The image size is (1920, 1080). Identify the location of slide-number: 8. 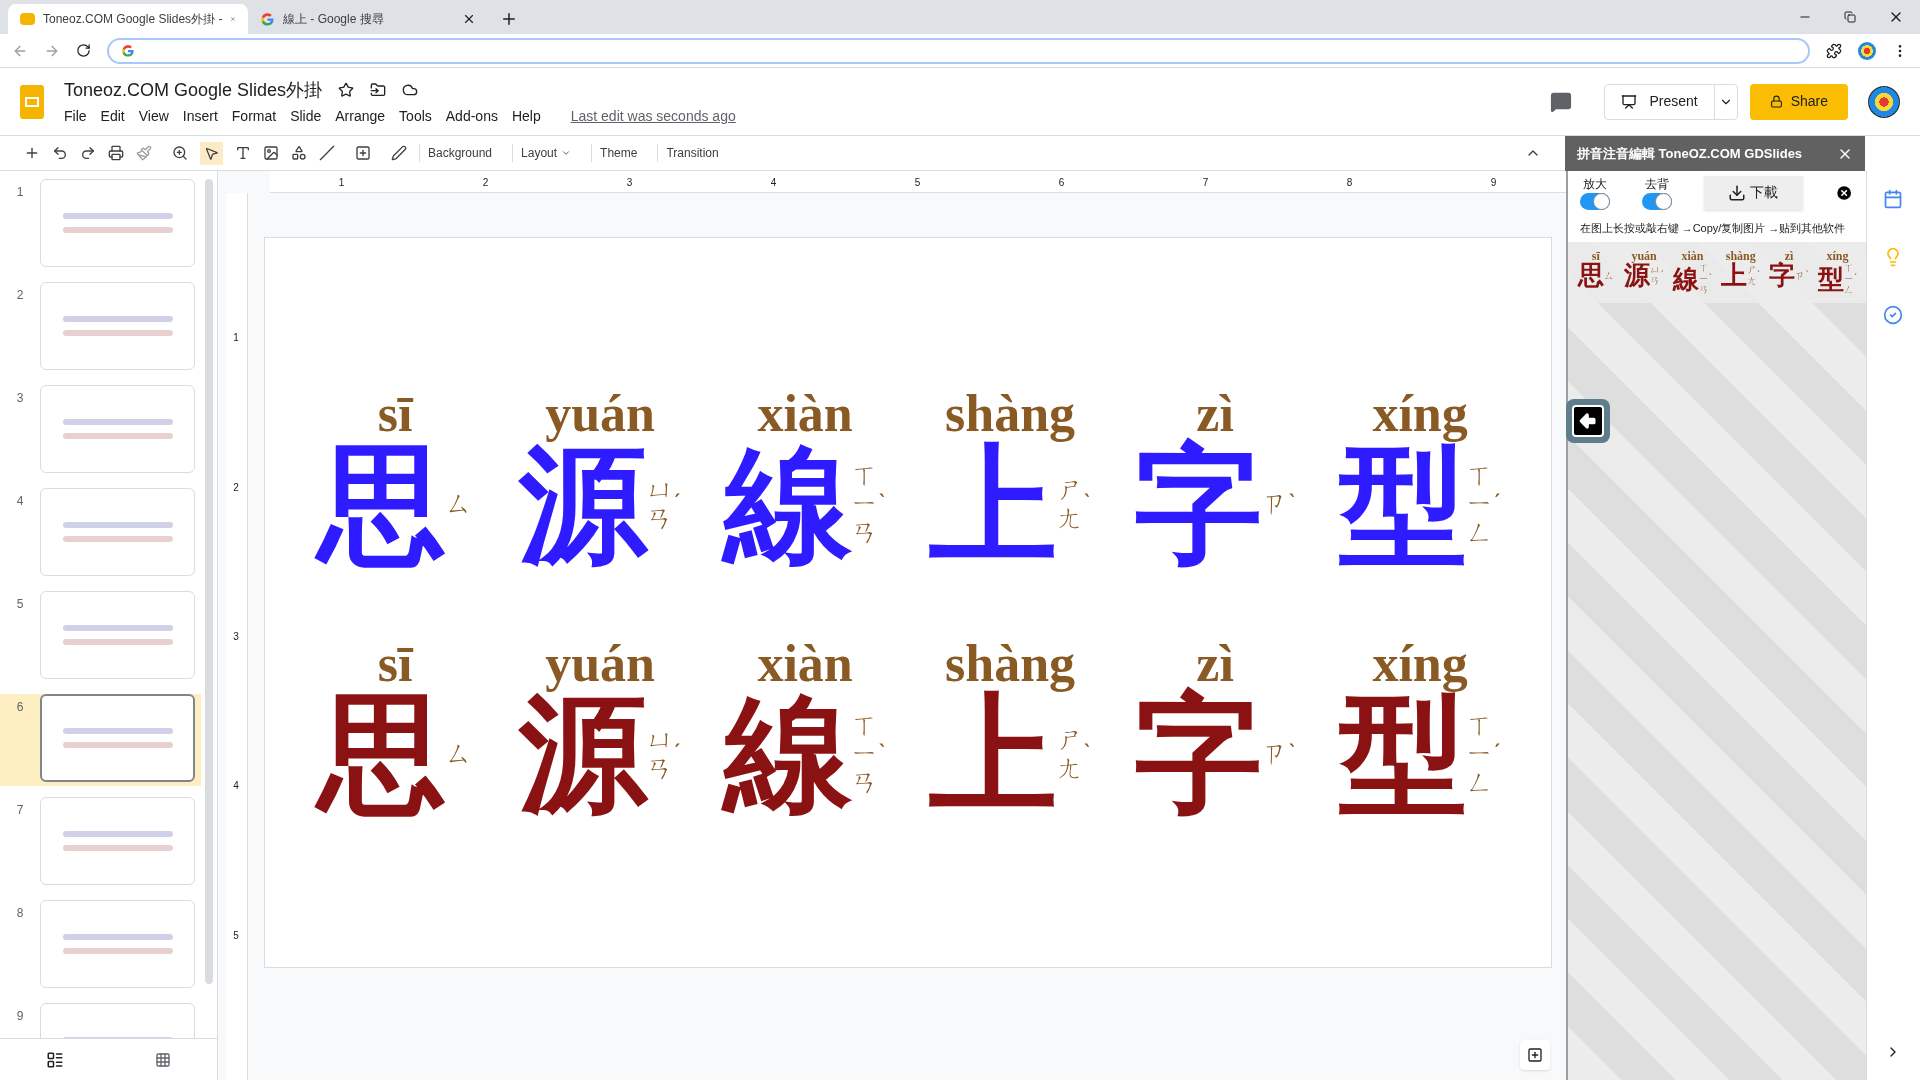
(20, 913).